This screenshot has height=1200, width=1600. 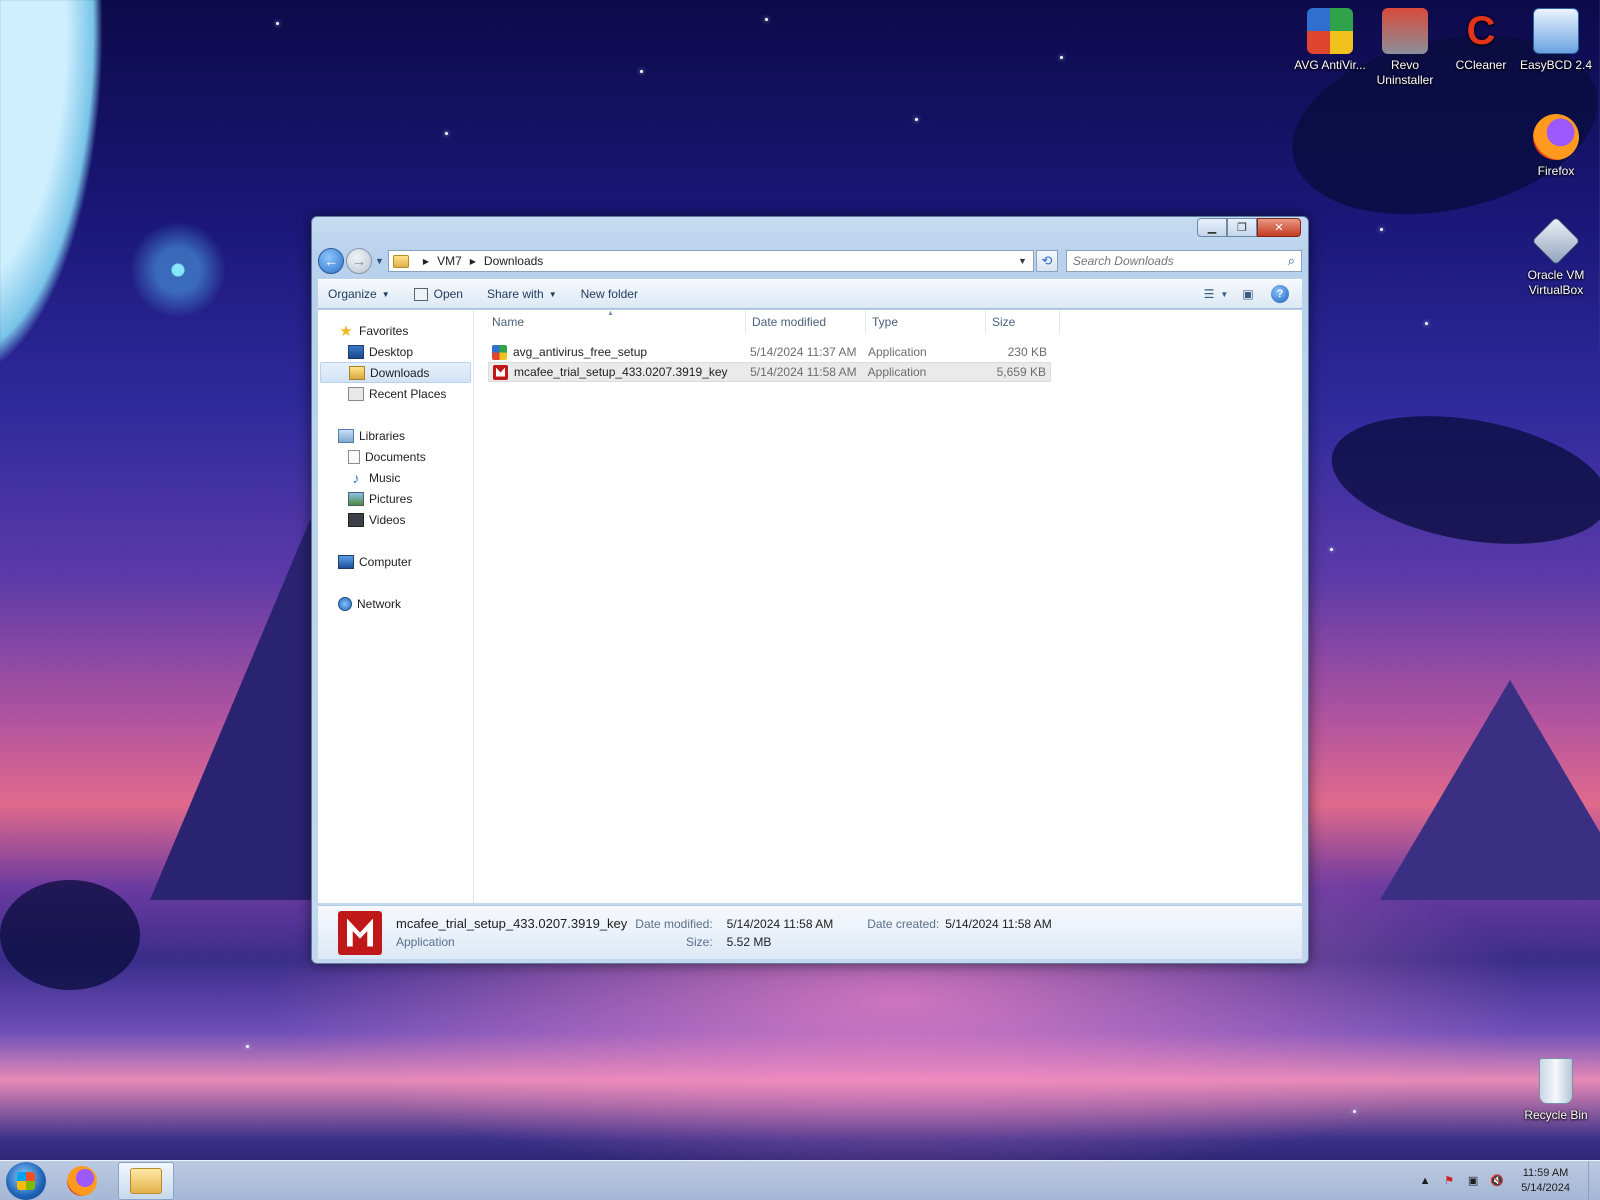 I want to click on file-name: mcafee_trial_setup_433.0207.3919_key, so click(x=621, y=372).